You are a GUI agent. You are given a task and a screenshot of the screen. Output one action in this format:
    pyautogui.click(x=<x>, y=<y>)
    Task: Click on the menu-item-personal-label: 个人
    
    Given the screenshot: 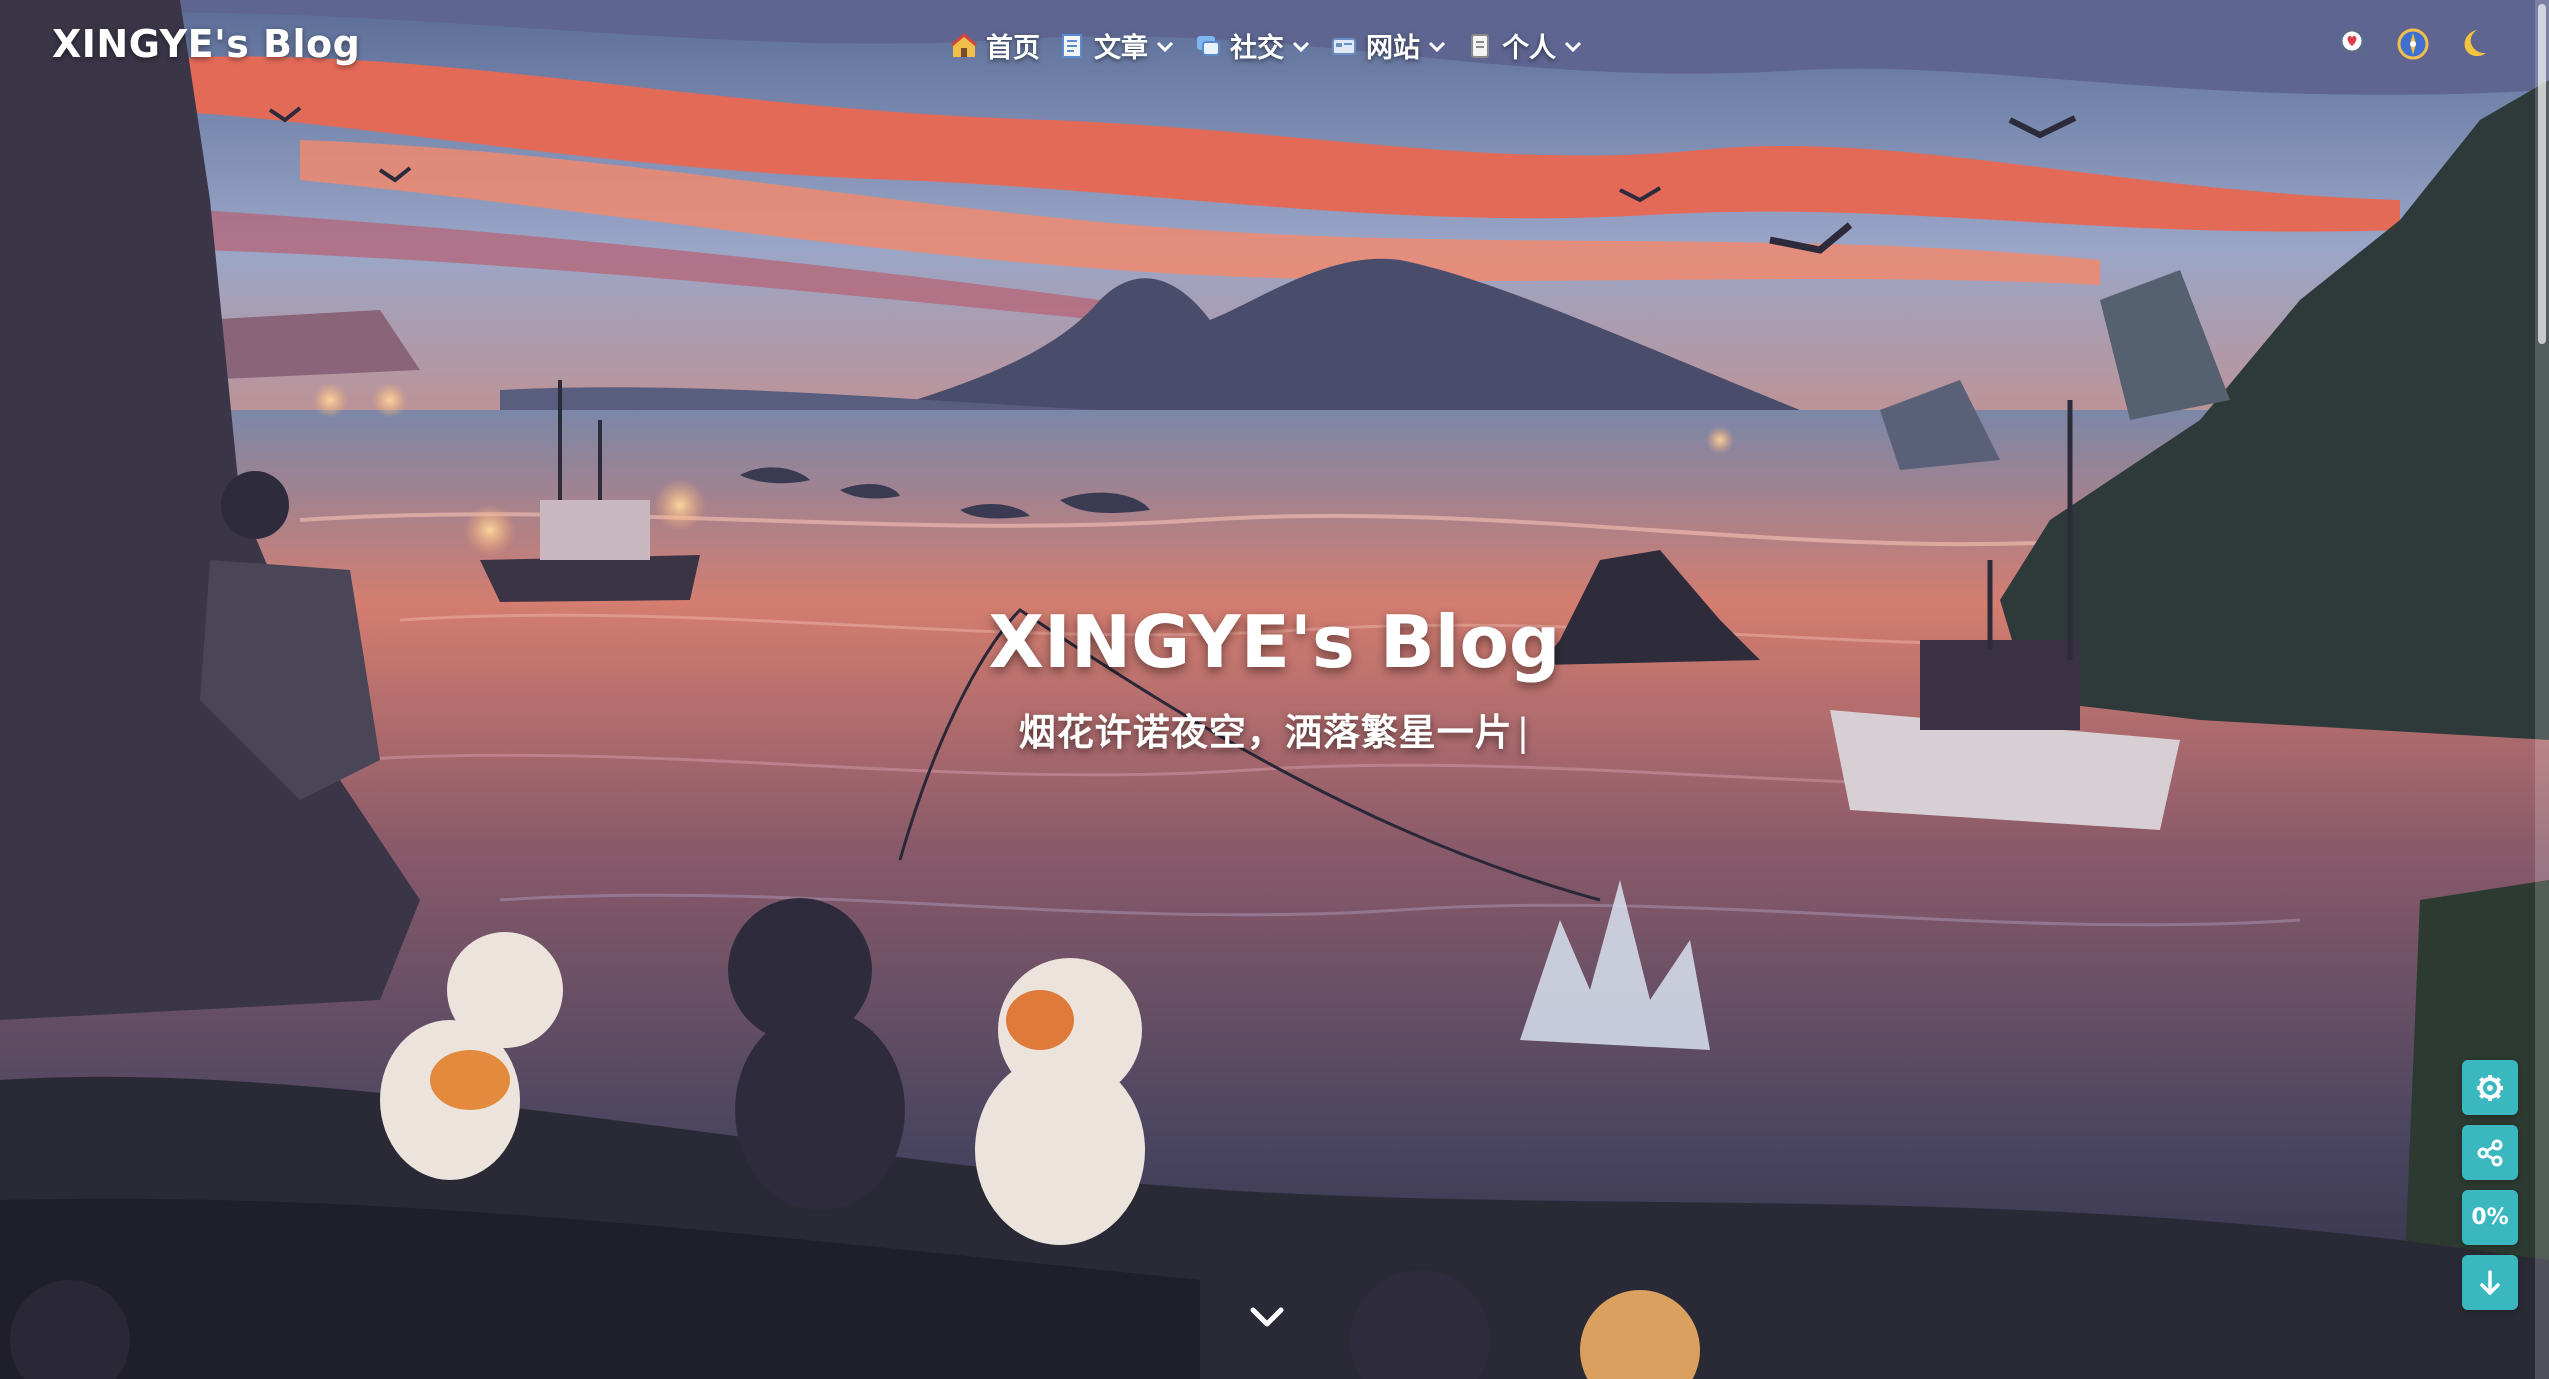 What is the action you would take?
    pyautogui.click(x=1529, y=48)
    